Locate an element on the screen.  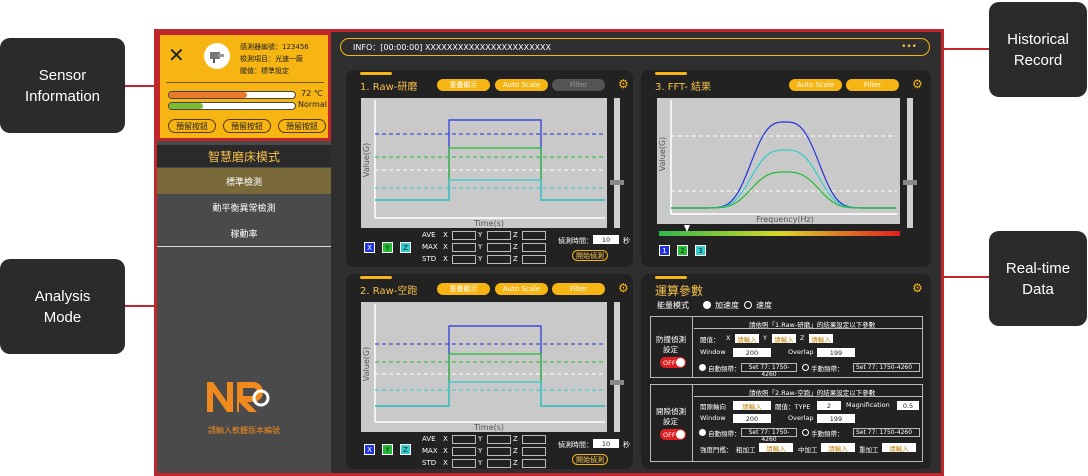
menu-item-standard-detection: 標準檢測 is located at coordinates (244, 181).